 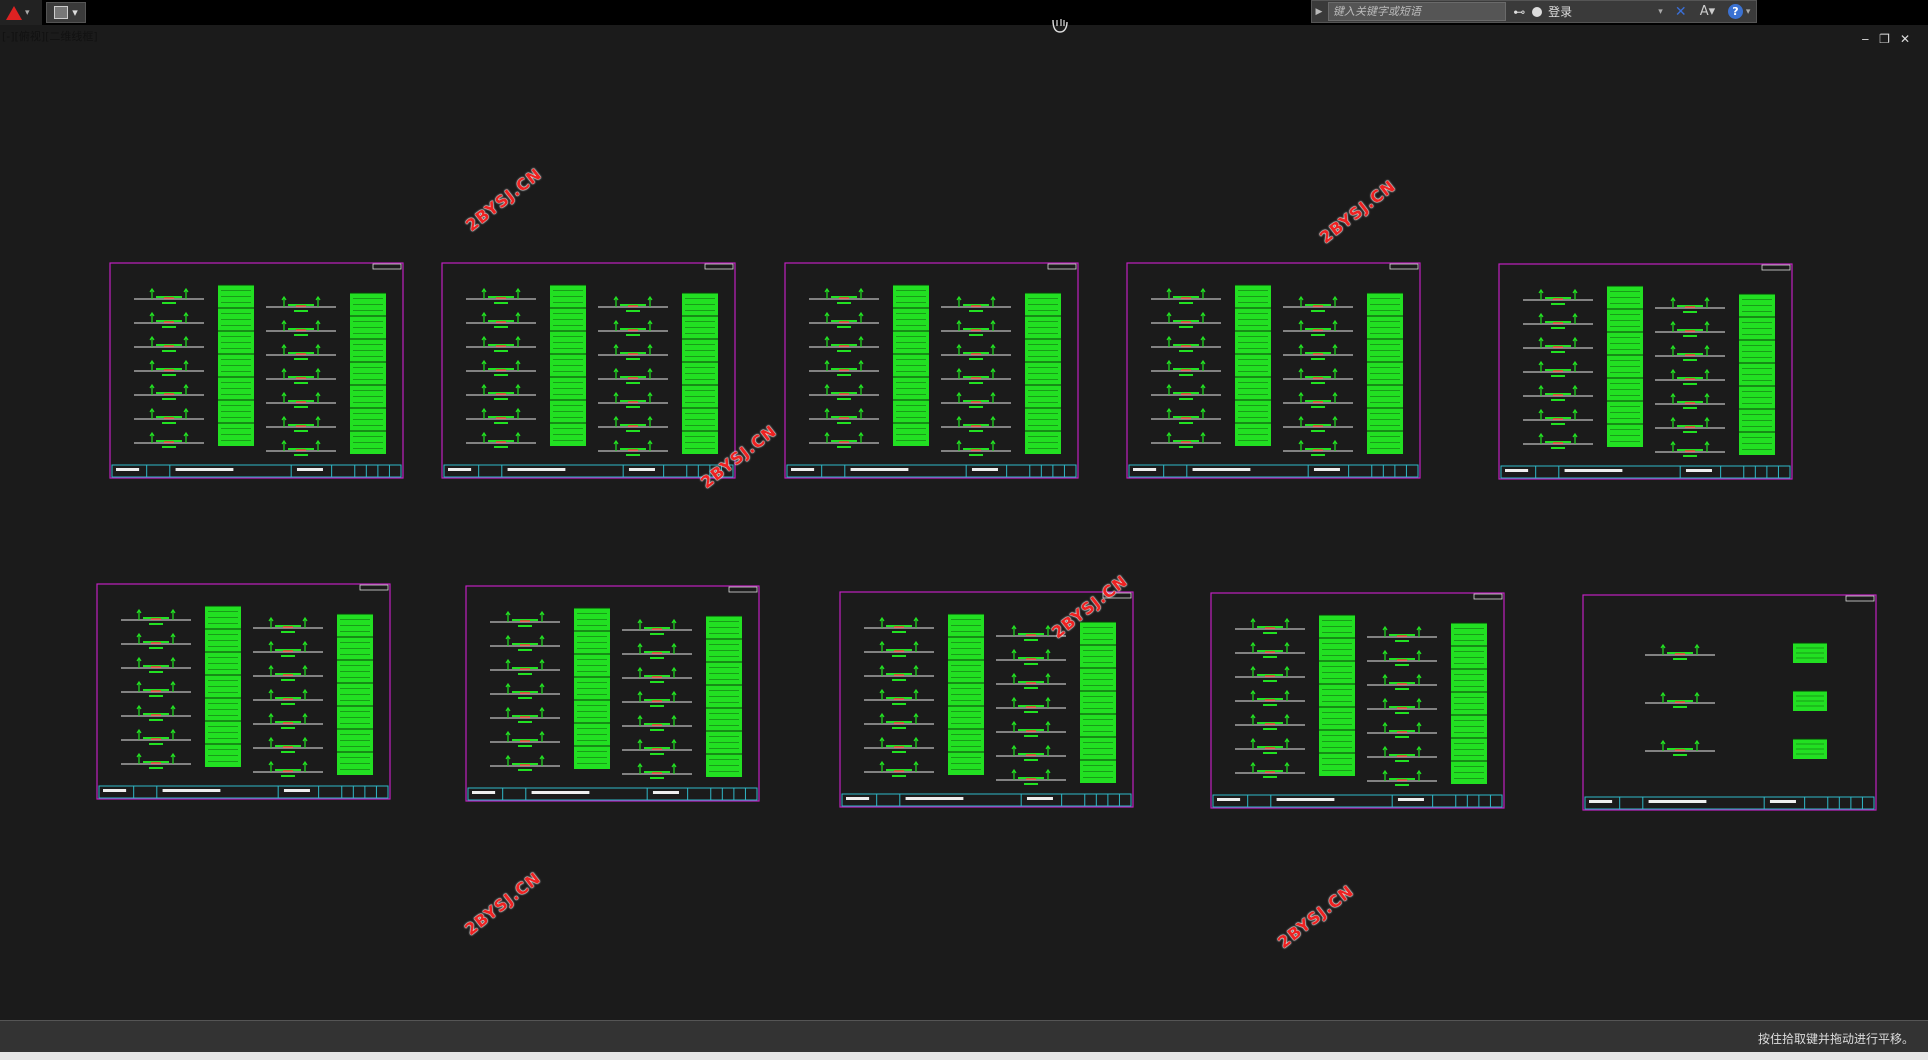 I want to click on bottom-strip, so click(x=964, y=1056).